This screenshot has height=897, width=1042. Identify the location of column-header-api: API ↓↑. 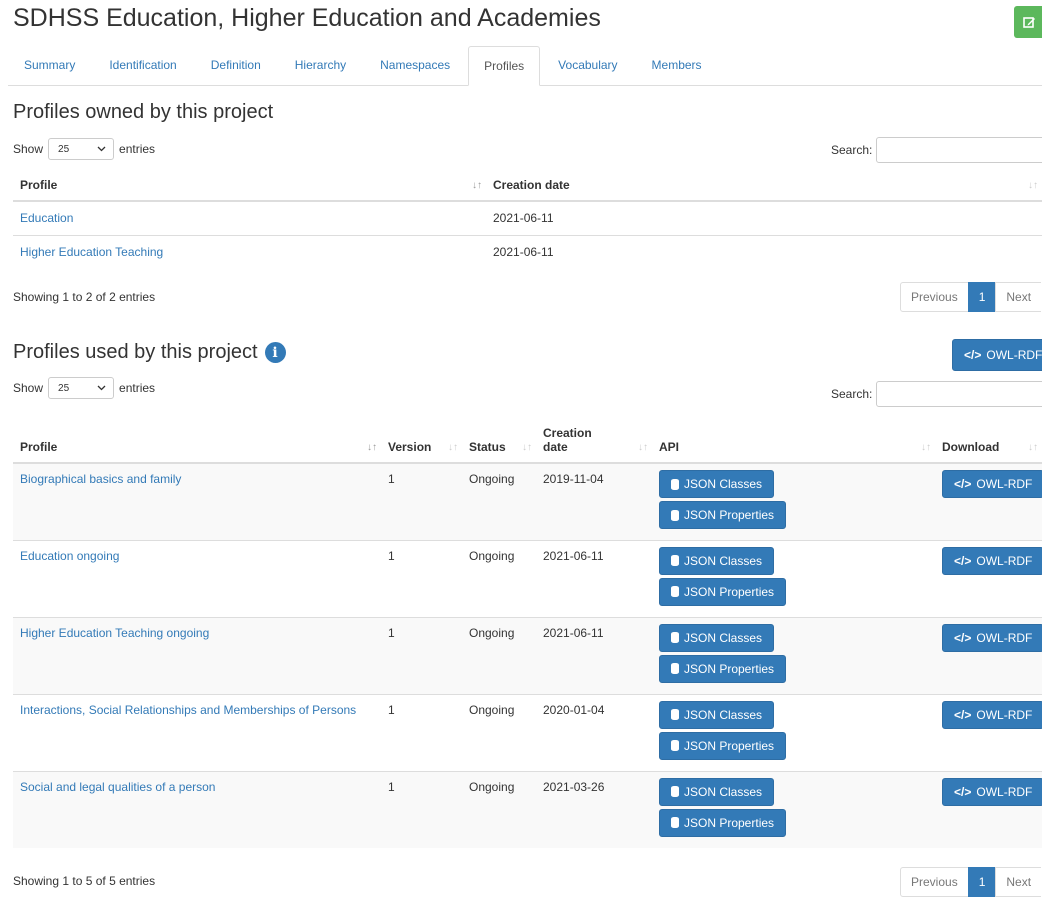
(793, 441).